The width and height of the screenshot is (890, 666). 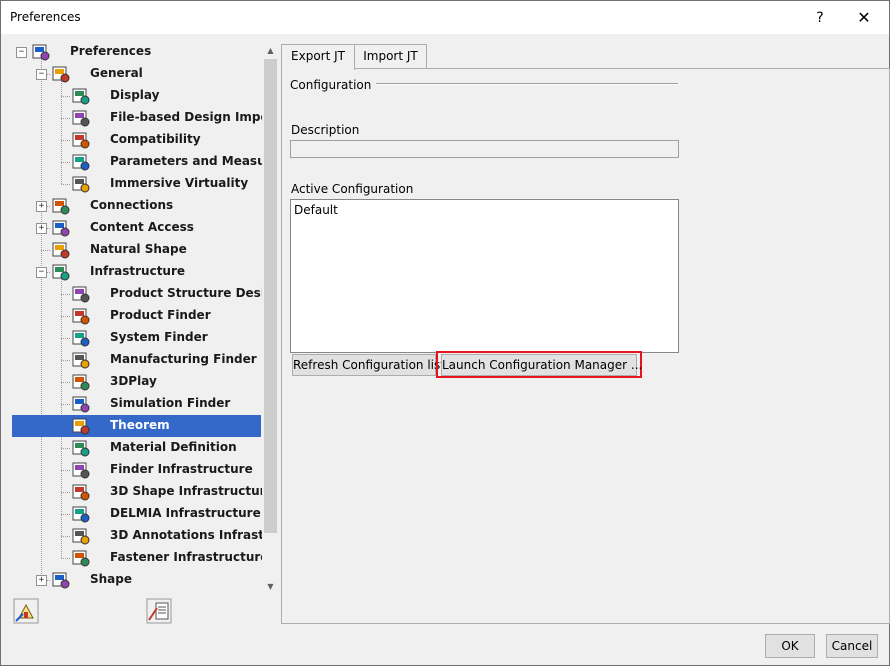 I want to click on tree-item-infrastructure: − Infrastructure, so click(x=136, y=272).